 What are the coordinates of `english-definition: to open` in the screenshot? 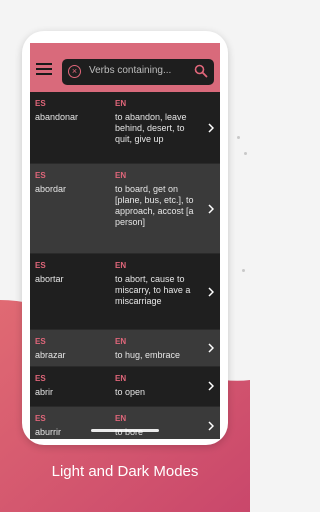 It's located at (130, 392).